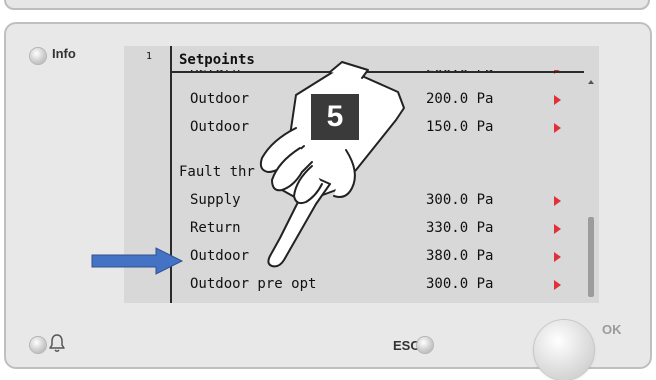 This screenshot has width=656, height=380. Describe the element at coordinates (591, 257) in the screenshot. I see `scroll-thumb` at that location.